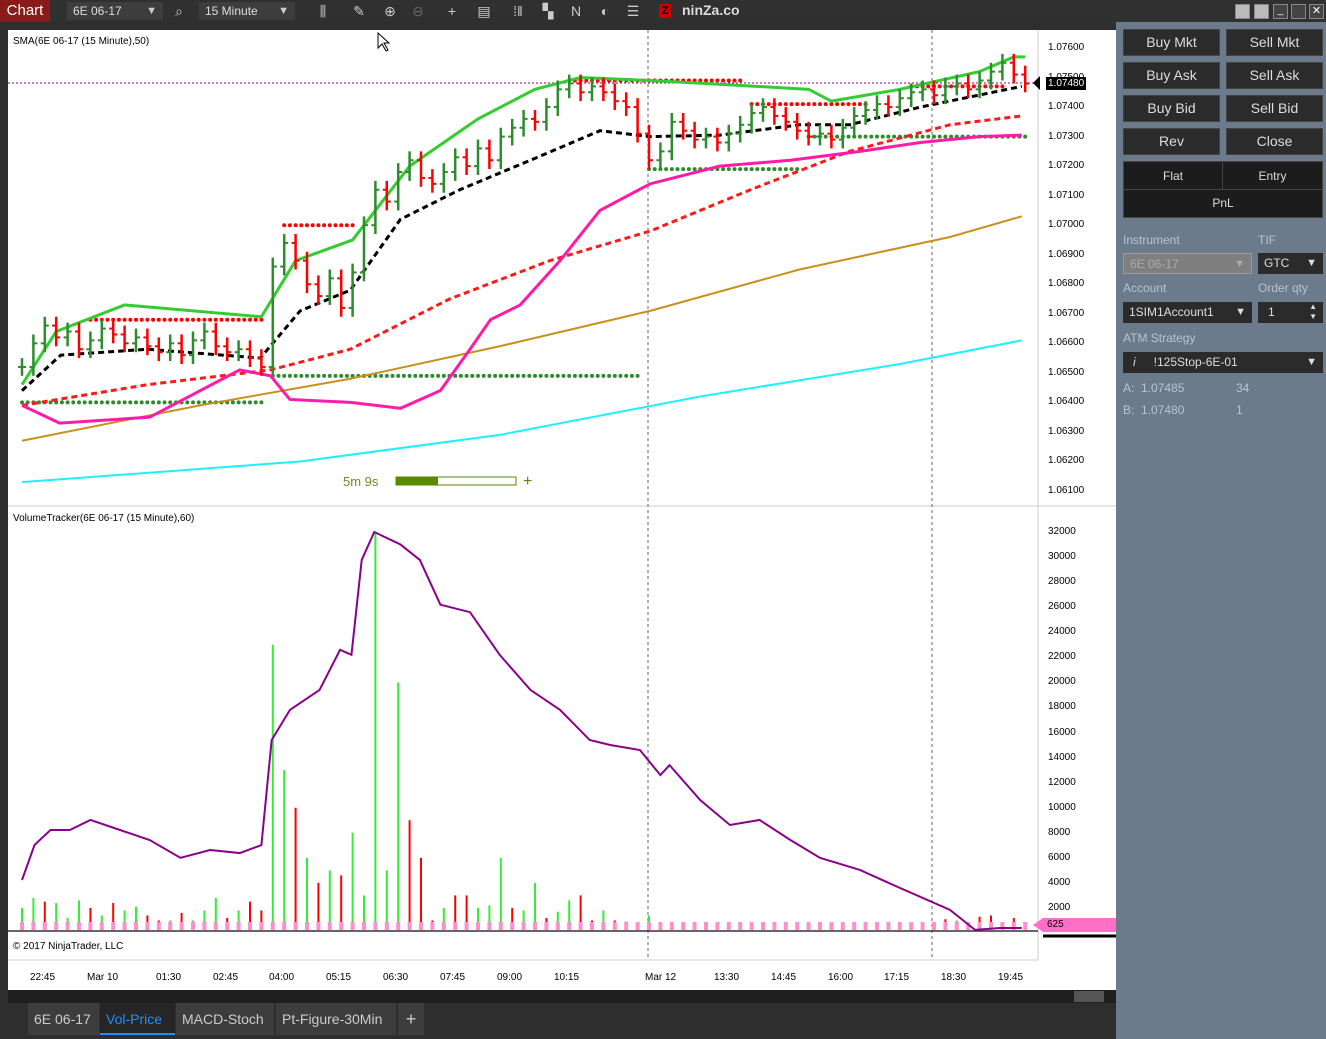 Image resolution: width=1326 pixels, height=1039 pixels. Describe the element at coordinates (137, 1019) in the screenshot. I see `tab-vol-price: Vol-Price` at that location.